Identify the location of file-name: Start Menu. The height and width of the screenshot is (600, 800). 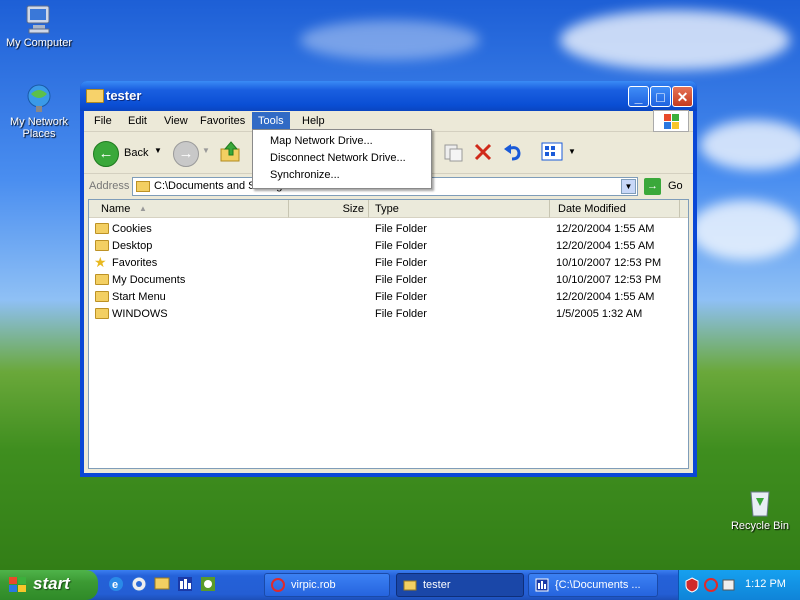
(139, 297).